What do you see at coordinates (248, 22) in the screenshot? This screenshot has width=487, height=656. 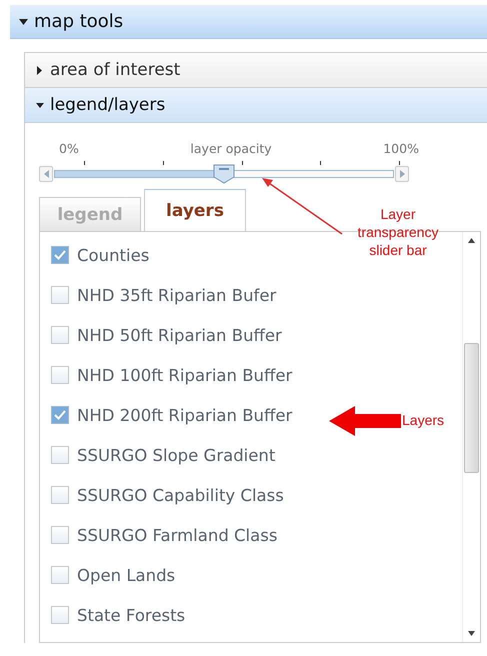 I see `map-tools-header: map tools` at bounding box center [248, 22].